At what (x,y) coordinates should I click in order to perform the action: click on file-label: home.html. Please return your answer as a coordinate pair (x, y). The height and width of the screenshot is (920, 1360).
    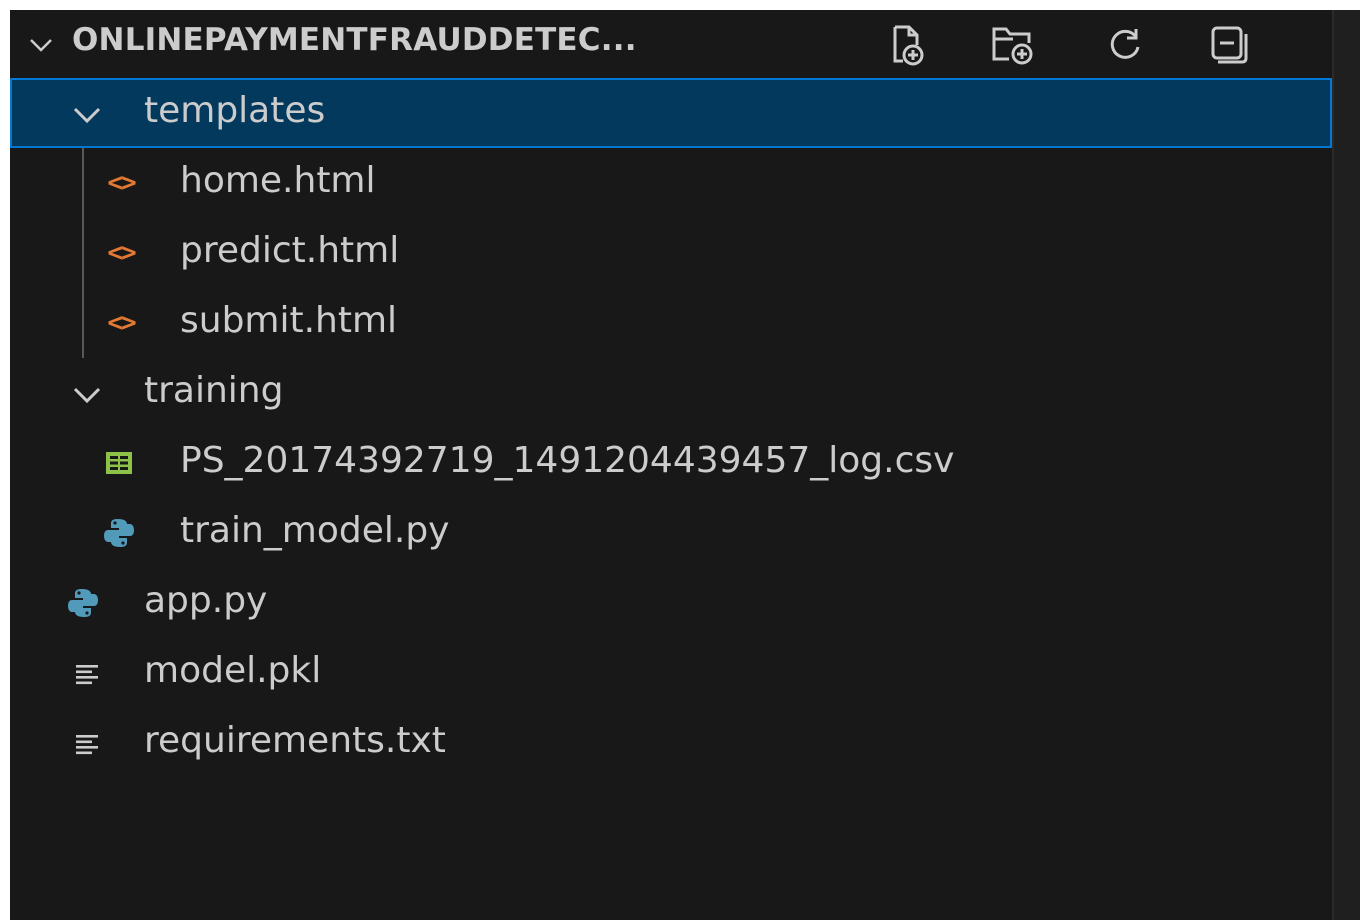
    Looking at the image, I should click on (278, 180).